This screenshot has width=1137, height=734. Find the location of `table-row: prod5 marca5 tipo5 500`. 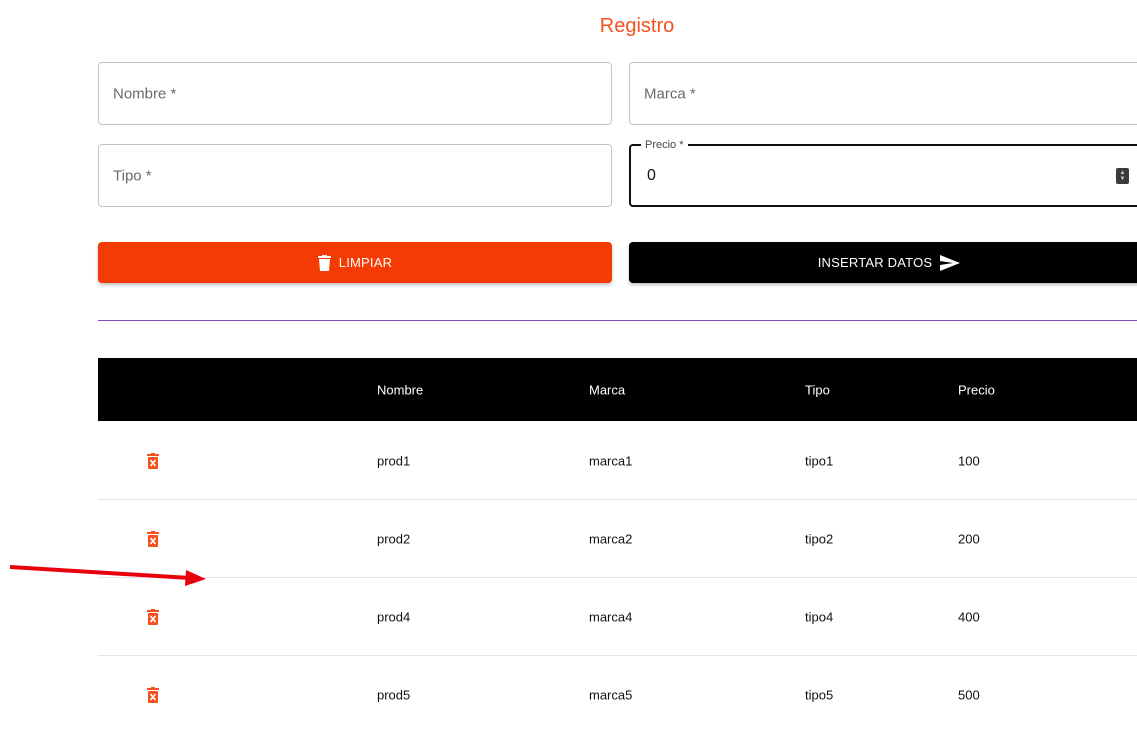

table-row: prod5 marca5 tipo5 500 is located at coordinates (617, 695).